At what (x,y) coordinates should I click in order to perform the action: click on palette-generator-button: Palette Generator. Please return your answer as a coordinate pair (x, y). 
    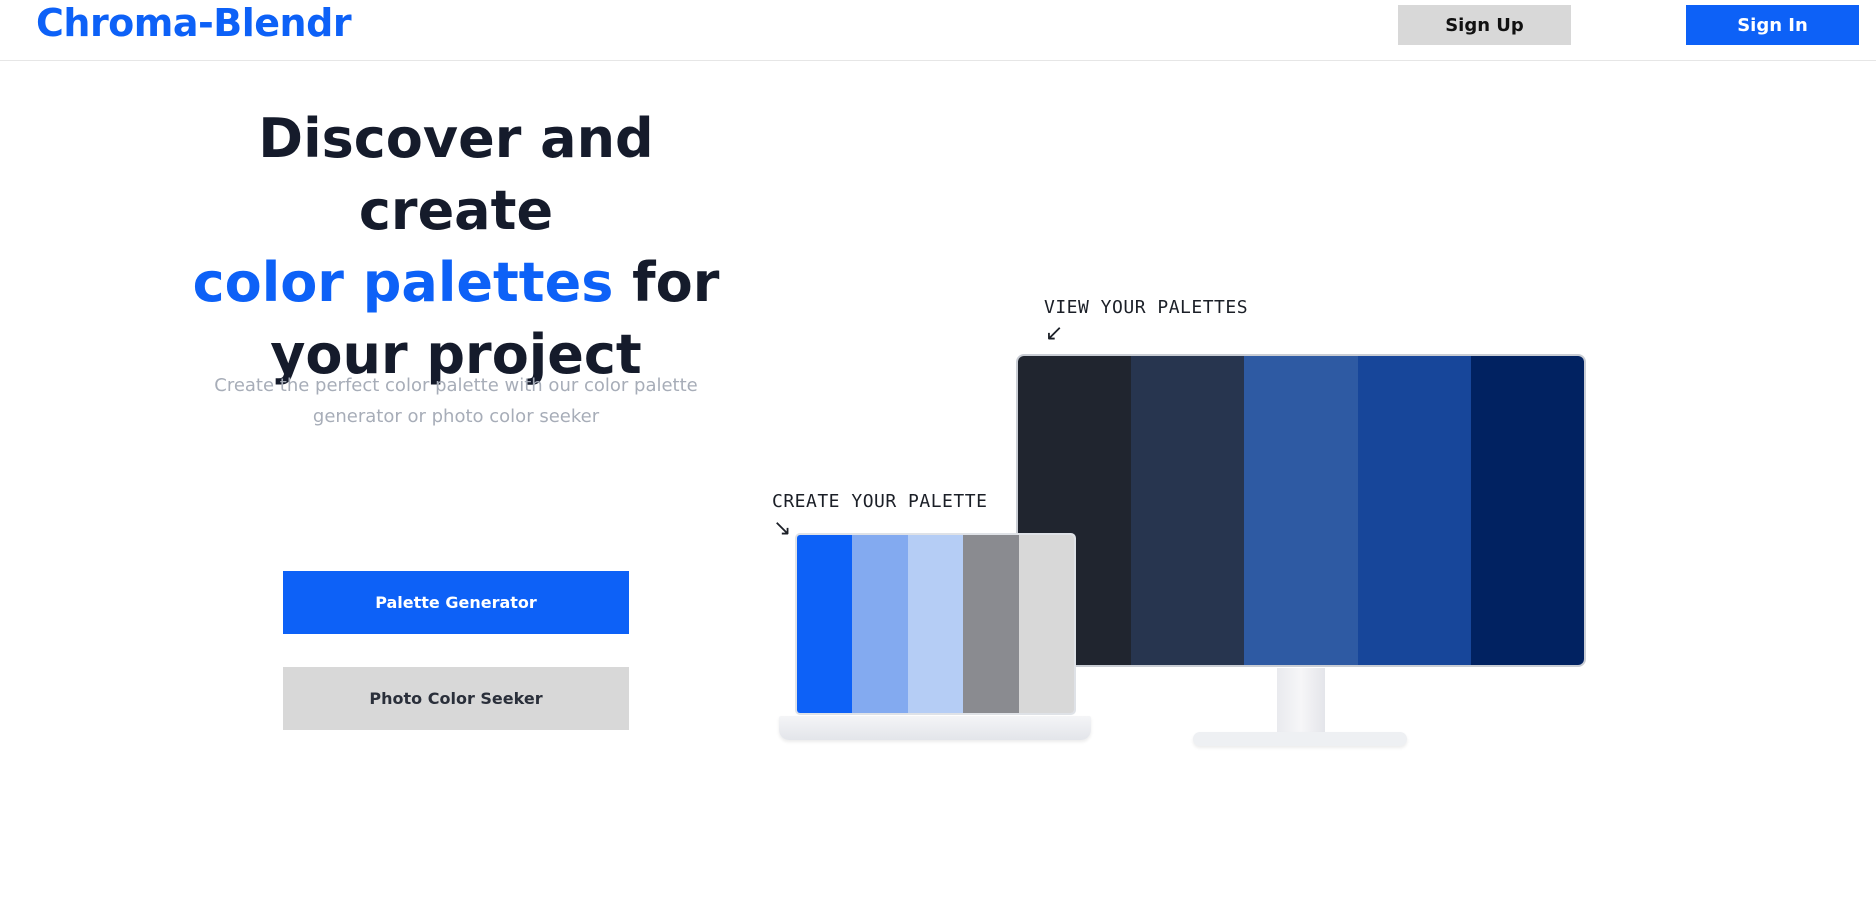
    Looking at the image, I should click on (456, 602).